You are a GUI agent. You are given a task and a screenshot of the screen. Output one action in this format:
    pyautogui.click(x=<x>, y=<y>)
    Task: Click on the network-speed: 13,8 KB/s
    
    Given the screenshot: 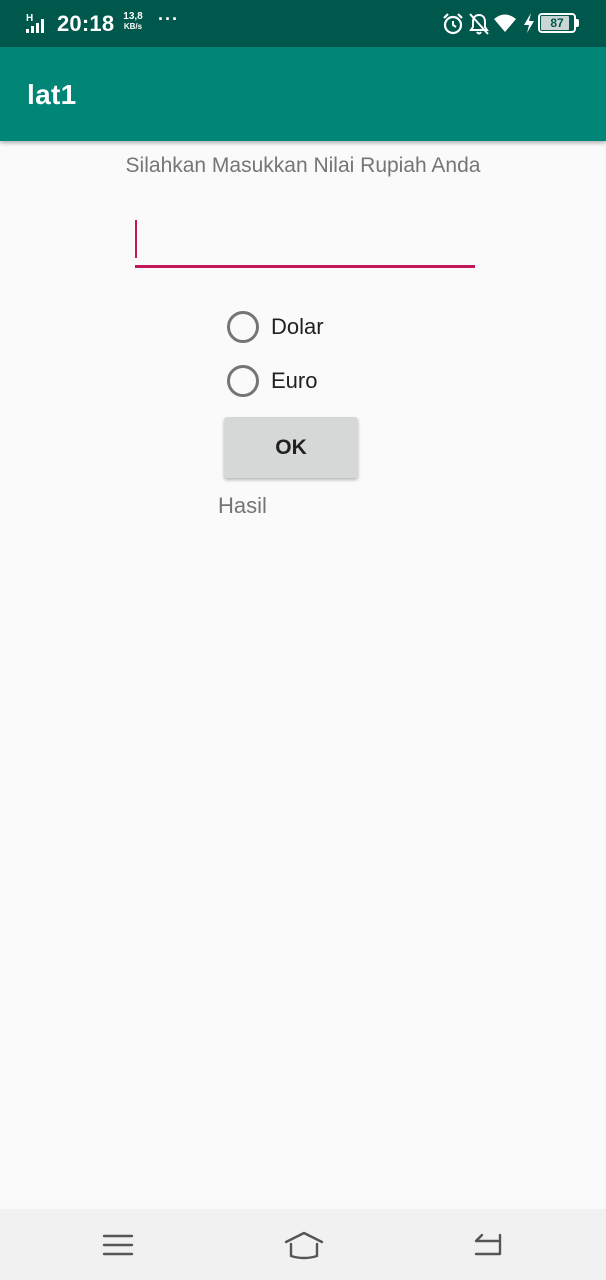 What is the action you would take?
    pyautogui.click(x=133, y=22)
    